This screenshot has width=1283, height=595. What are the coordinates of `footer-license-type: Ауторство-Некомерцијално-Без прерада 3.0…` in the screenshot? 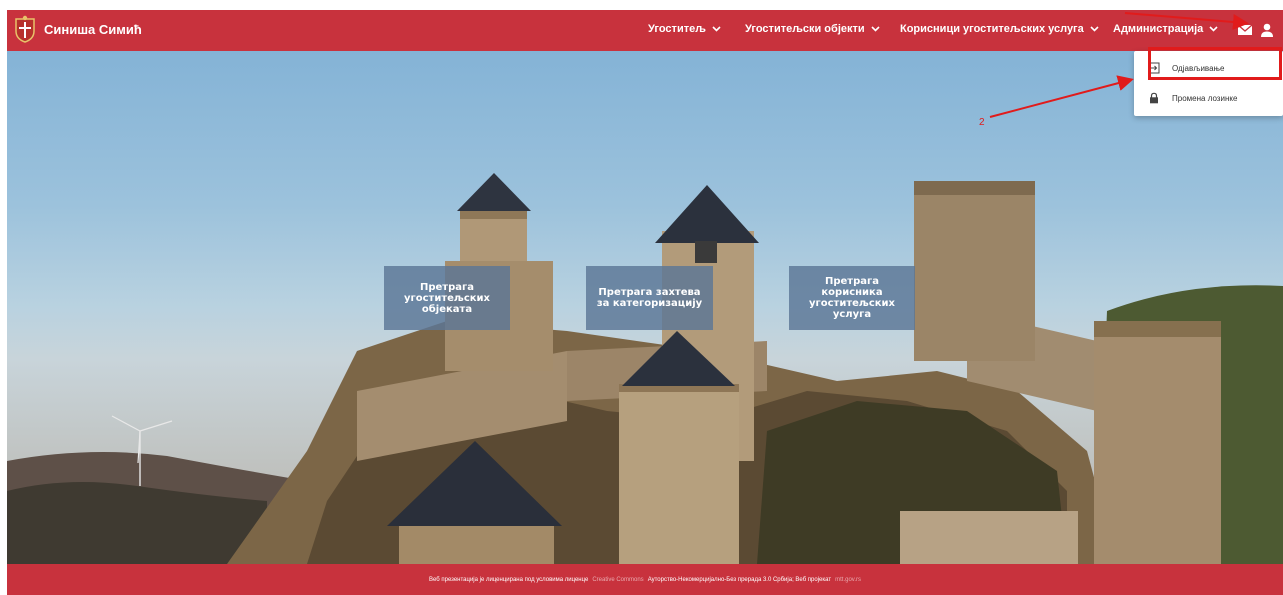 It's located at (739, 579).